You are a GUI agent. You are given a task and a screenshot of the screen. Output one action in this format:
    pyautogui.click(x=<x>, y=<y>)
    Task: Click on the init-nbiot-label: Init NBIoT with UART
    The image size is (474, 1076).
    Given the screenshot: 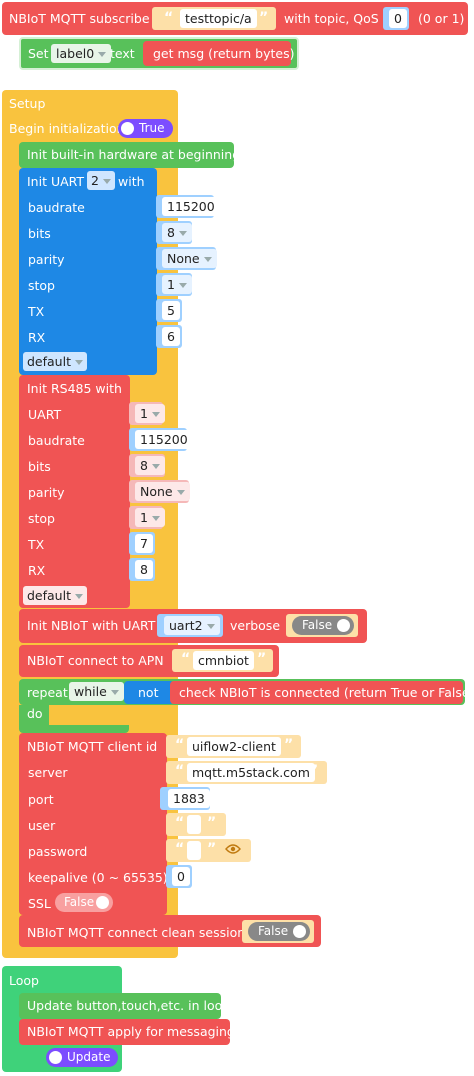 What is the action you would take?
    pyautogui.click(x=91, y=625)
    